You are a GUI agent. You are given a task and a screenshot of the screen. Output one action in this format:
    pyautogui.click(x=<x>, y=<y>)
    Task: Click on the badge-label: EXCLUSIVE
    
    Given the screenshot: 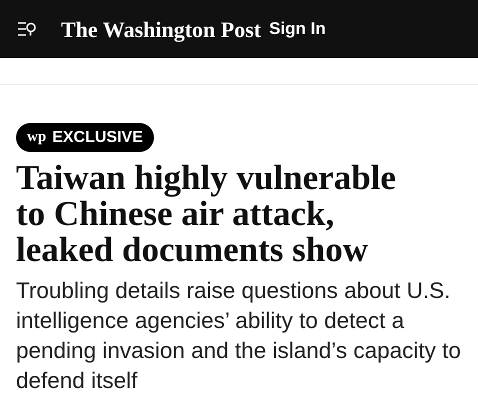 What is the action you would take?
    pyautogui.click(x=97, y=138)
    